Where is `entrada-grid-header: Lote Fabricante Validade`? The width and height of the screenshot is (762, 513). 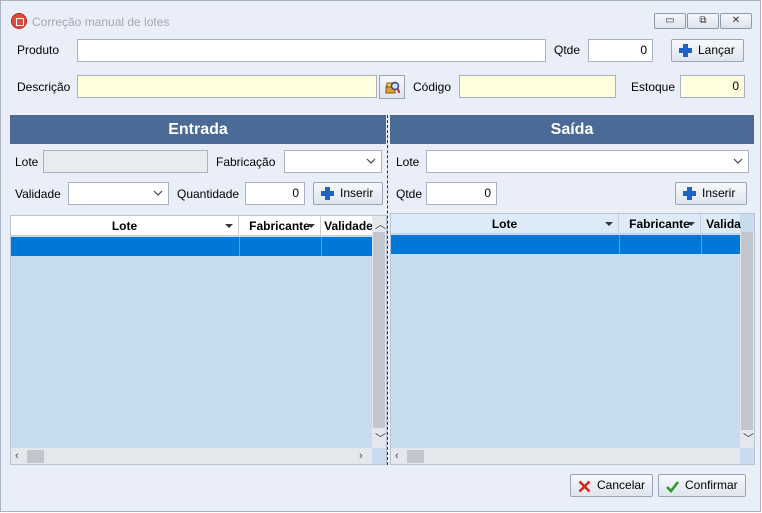
entrada-grid-header: Lote Fabricante Validade is located at coordinates (192, 226).